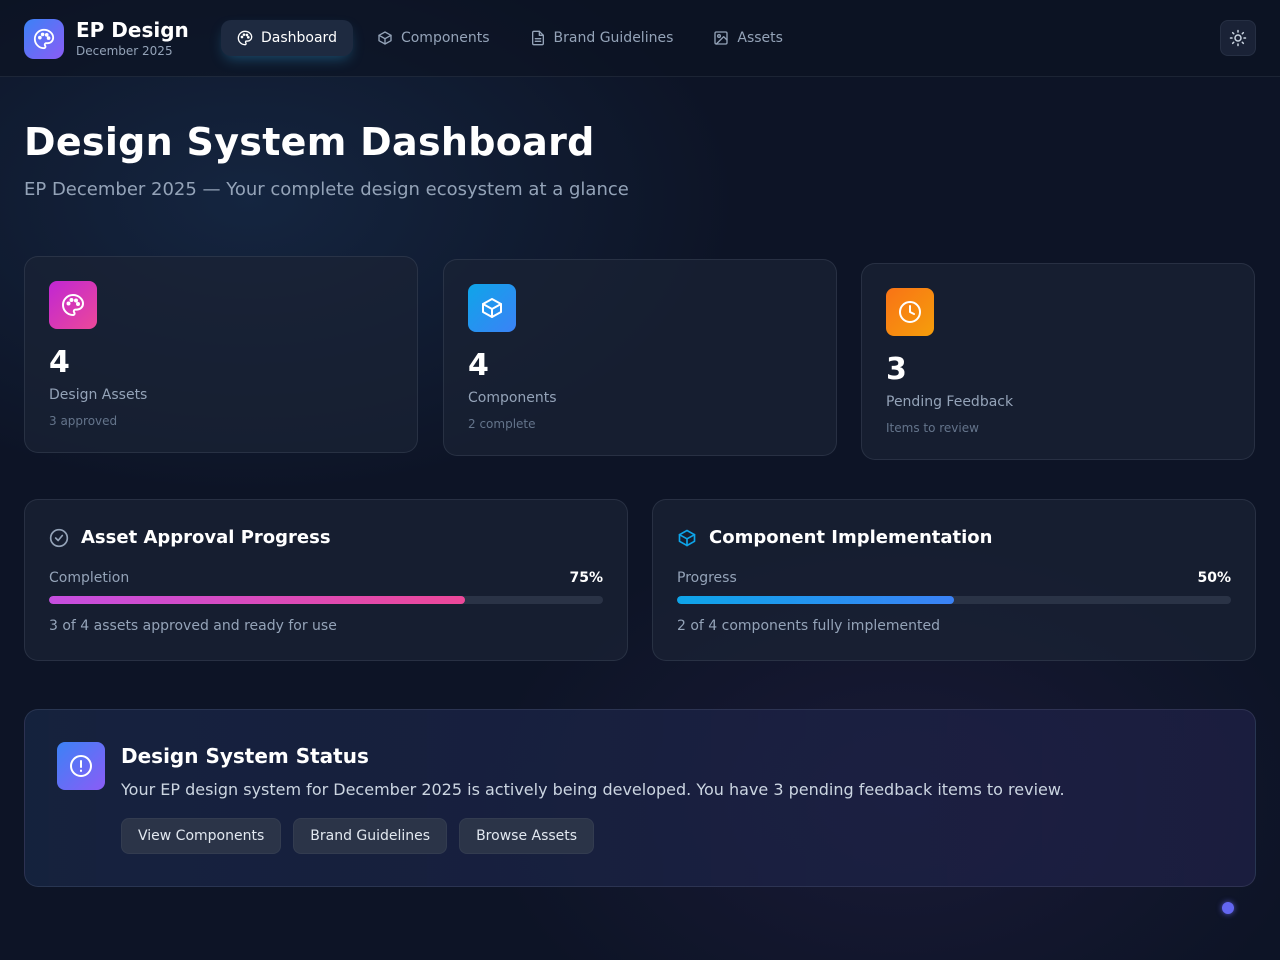 This screenshot has width=1280, height=960. I want to click on floating-indicator-dot, so click(1228, 908).